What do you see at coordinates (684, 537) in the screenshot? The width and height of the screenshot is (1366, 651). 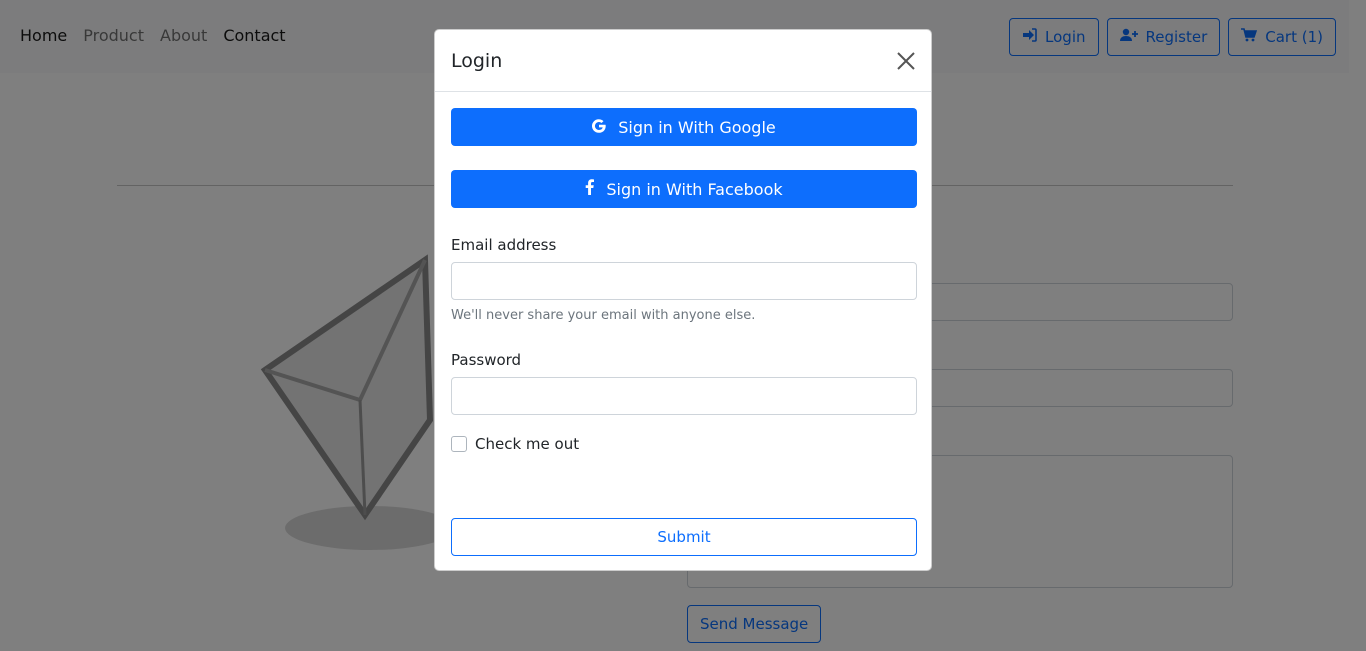 I see `submit-button: Submit` at bounding box center [684, 537].